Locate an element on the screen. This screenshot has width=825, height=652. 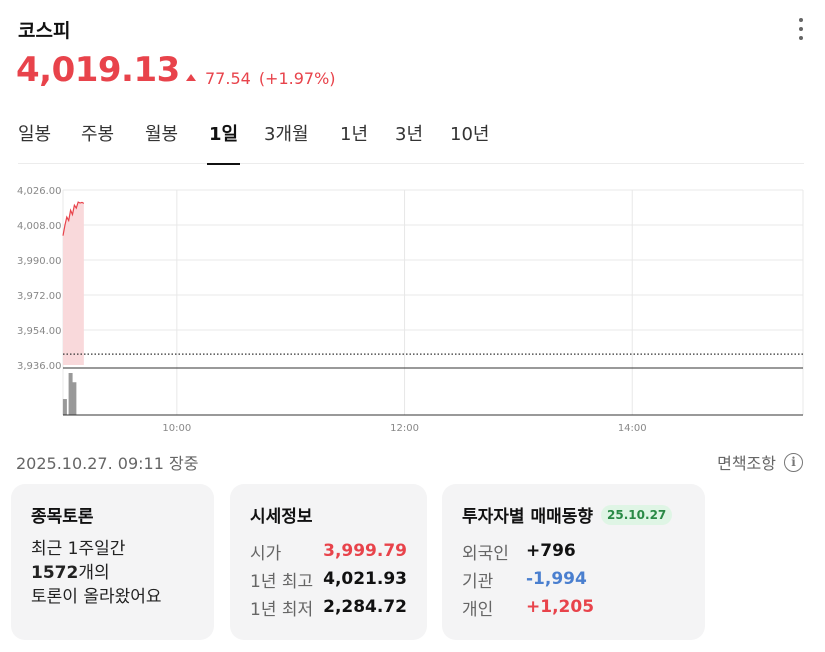
info-label: 시가 is located at coordinates (266, 553).